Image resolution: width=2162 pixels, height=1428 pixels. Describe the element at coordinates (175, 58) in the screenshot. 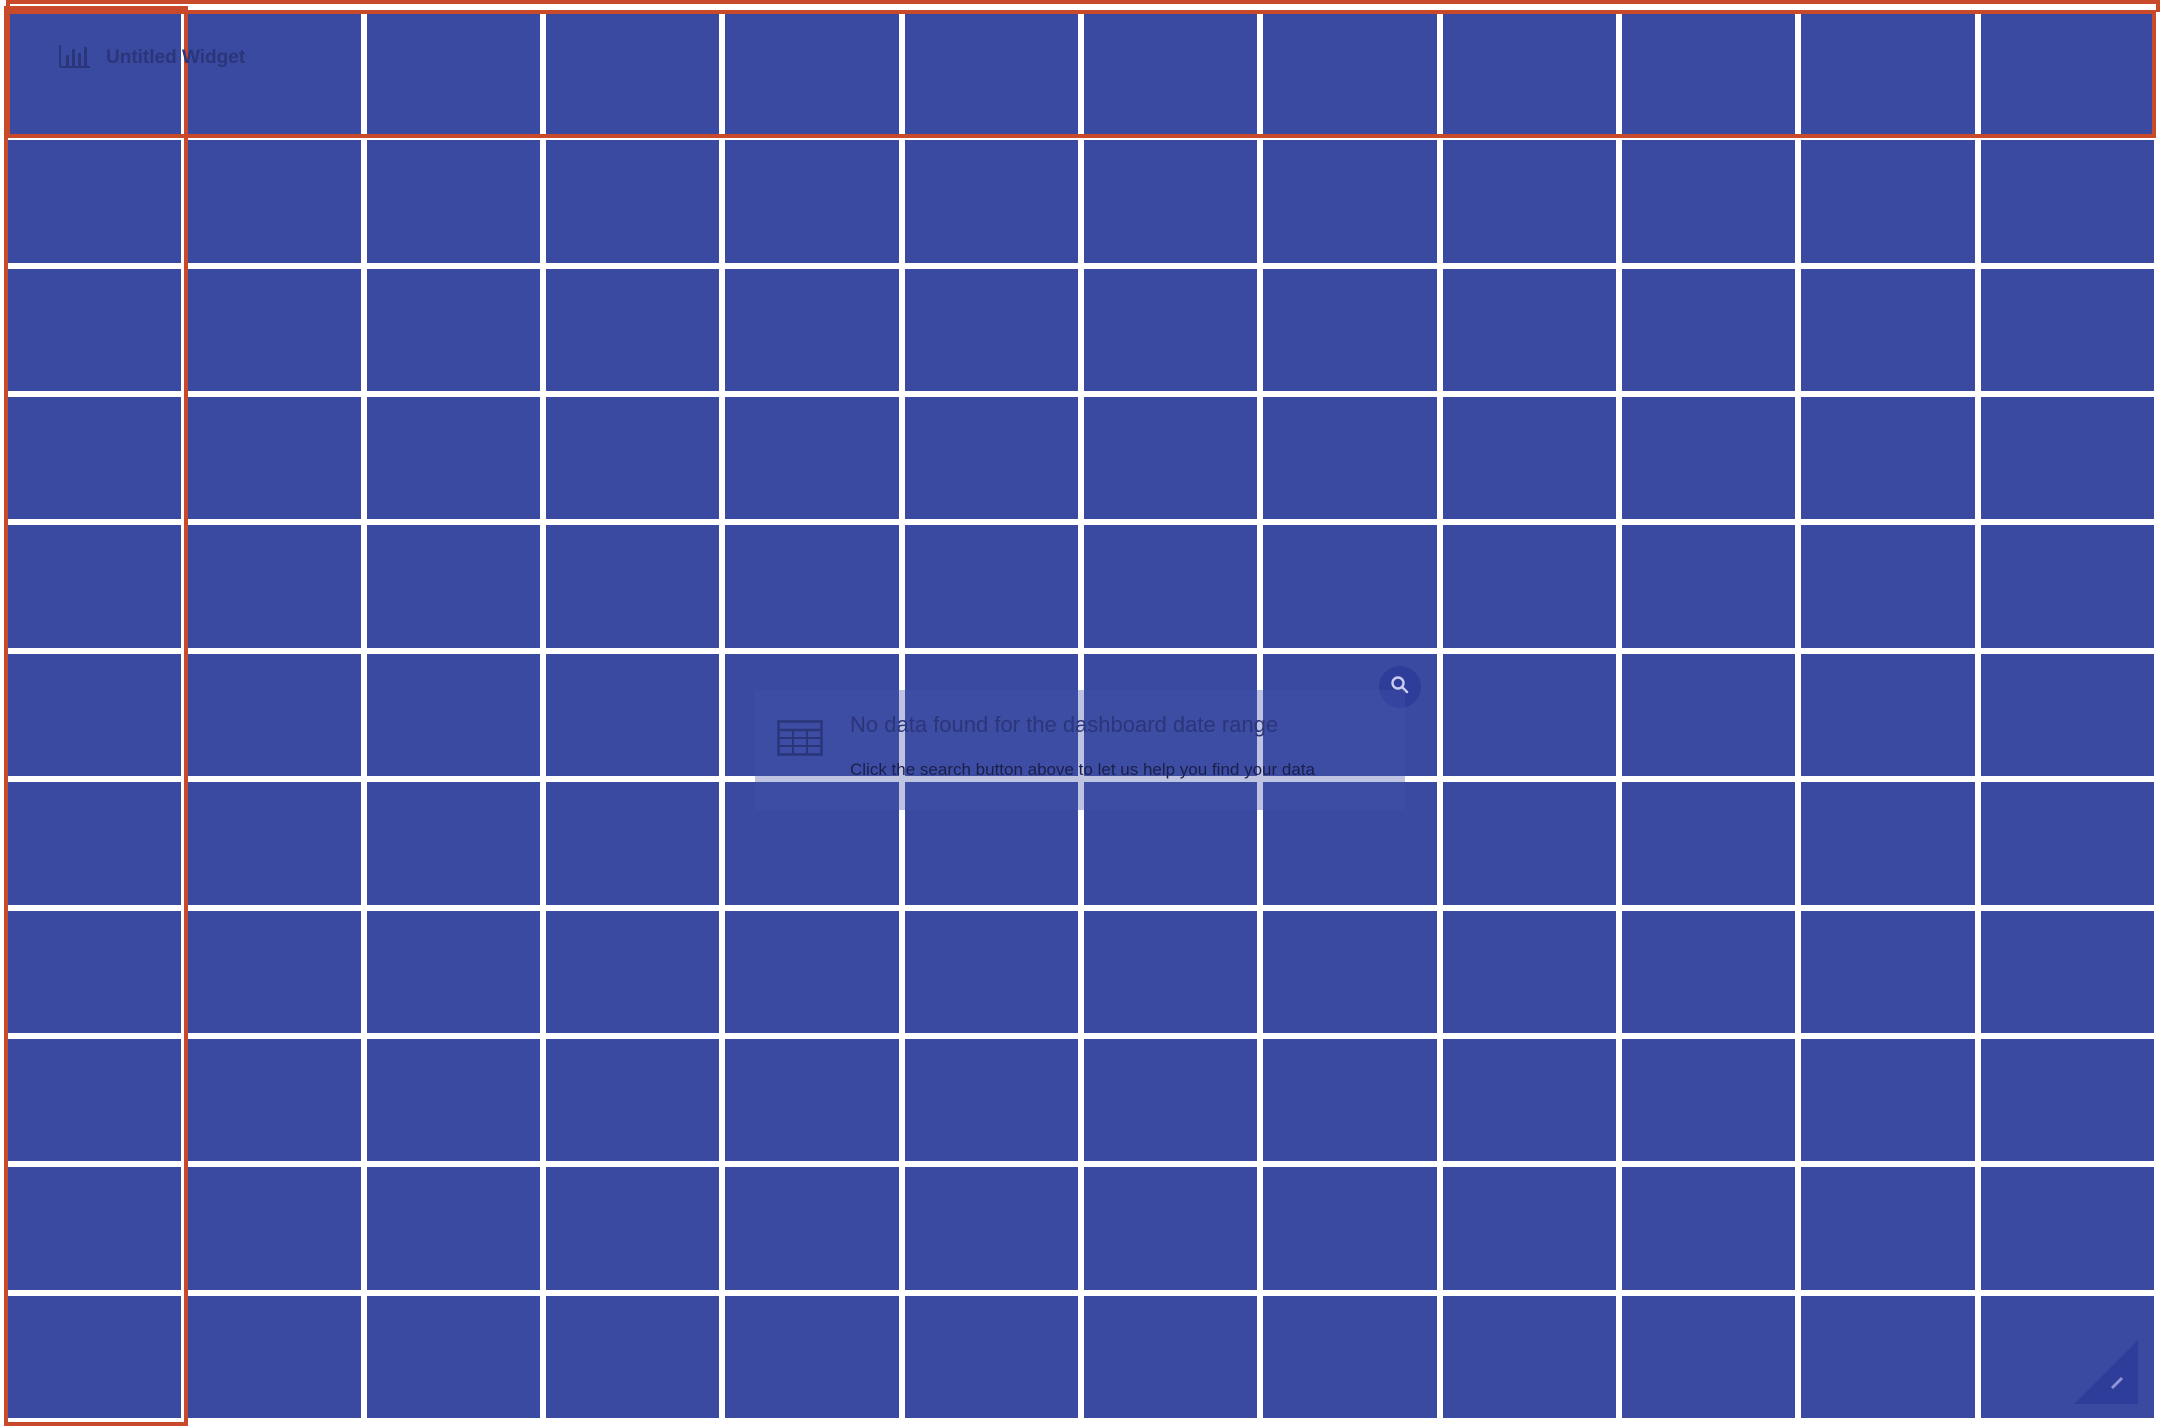

I see `widget-title: Untitled Widget` at that location.